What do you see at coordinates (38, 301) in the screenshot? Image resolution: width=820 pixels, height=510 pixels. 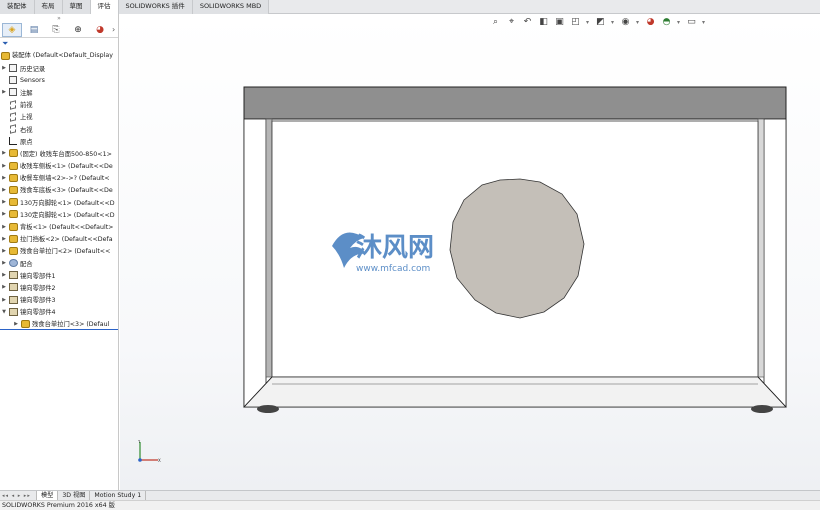 I see `tree-item-label: 镜向零部件3` at bounding box center [38, 301].